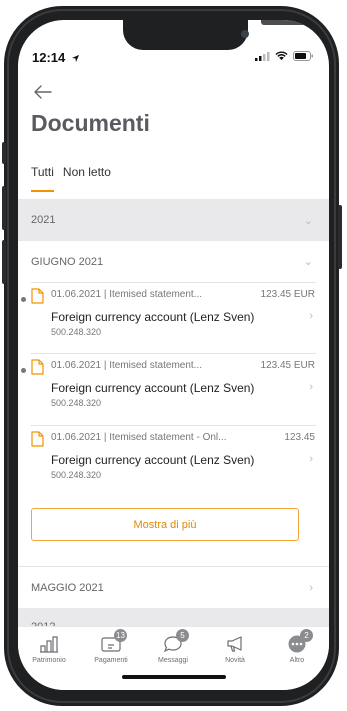 This screenshot has height=711, width=347. Describe the element at coordinates (42, 172) in the screenshot. I see `tab-tutti: Tutti` at that location.